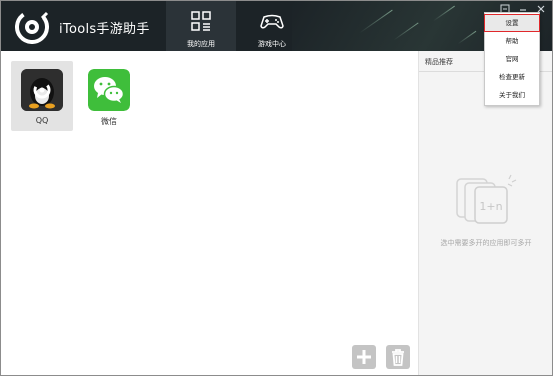 The height and width of the screenshot is (376, 553). I want to click on app-tile-wechat: 微信, so click(109, 96).